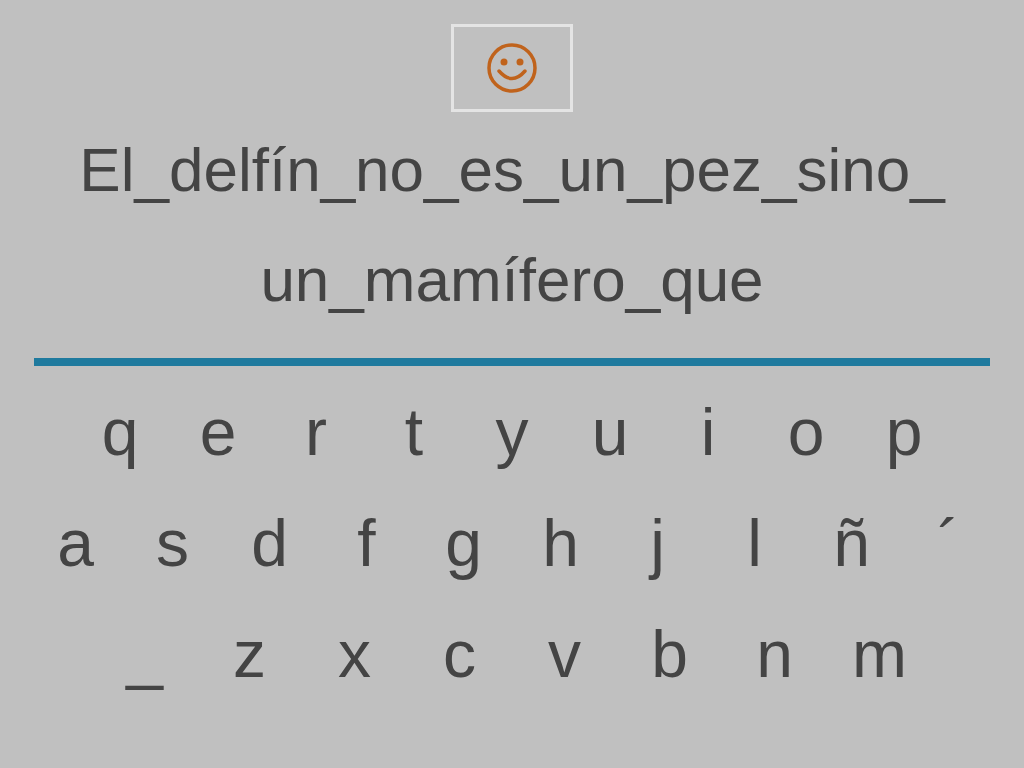  I want to click on letter-key: x, so click(354, 653).